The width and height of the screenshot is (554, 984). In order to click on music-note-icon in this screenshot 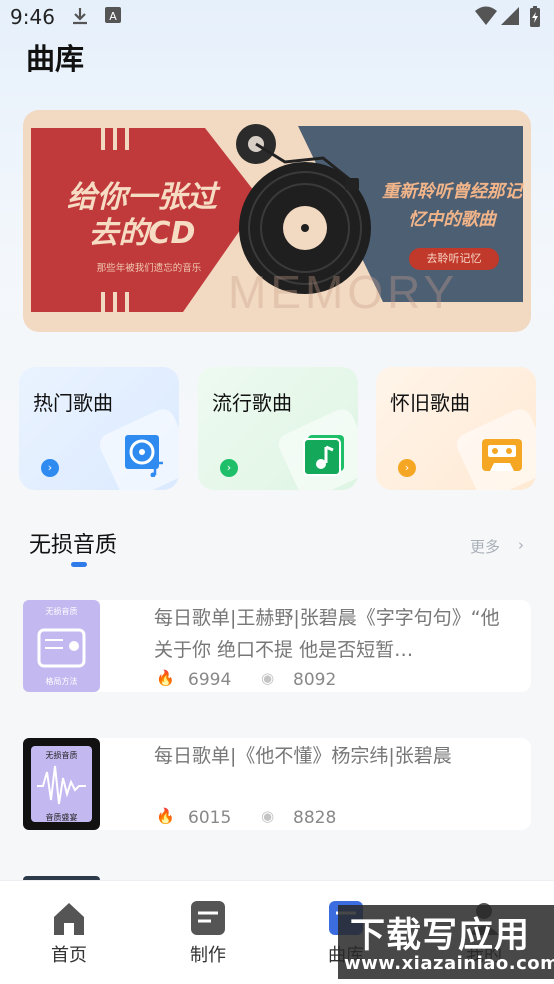, I will do `click(323, 455)`.